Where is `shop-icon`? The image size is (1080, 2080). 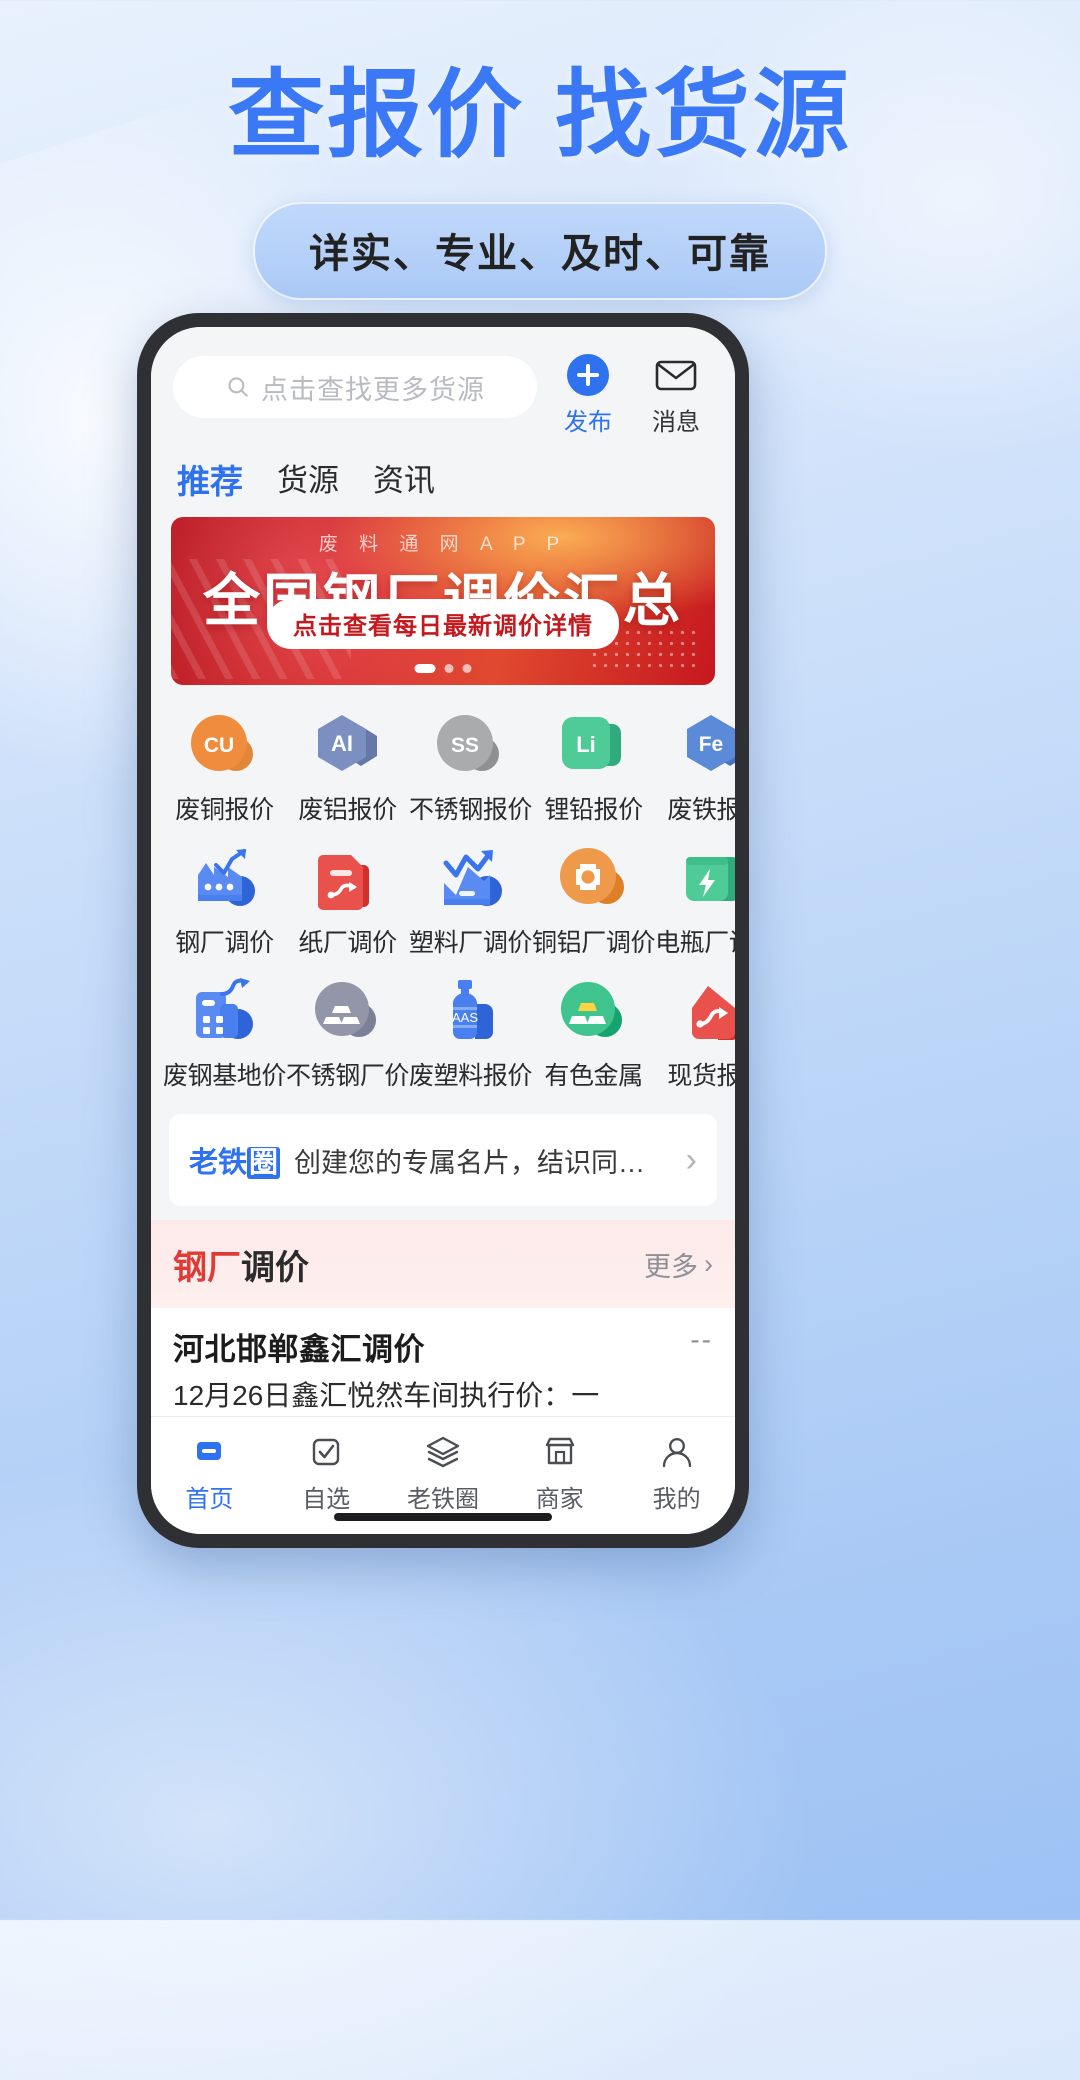
shop-icon is located at coordinates (559, 1452).